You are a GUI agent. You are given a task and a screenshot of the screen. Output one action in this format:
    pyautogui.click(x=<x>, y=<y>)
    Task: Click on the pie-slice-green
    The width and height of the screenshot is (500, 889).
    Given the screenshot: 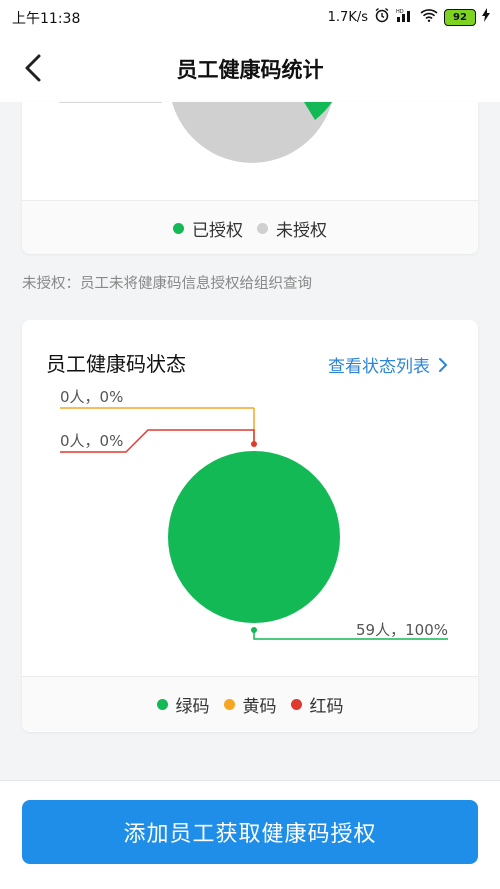 What is the action you would take?
    pyautogui.click(x=254, y=537)
    